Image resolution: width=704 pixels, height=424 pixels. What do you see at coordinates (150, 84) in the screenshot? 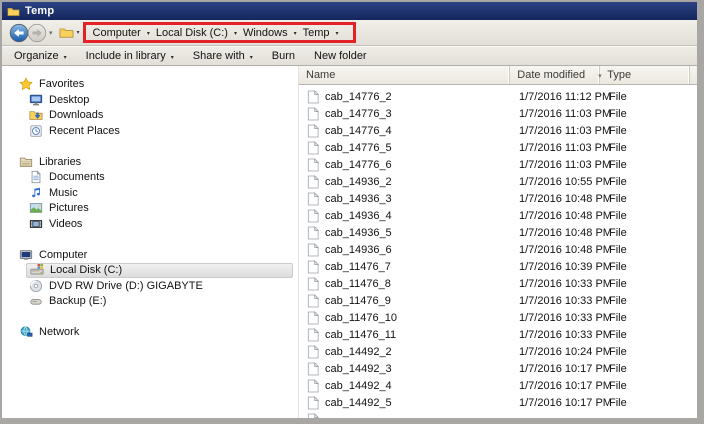
I see `sidebar-section-favorites: Favorites` at bounding box center [150, 84].